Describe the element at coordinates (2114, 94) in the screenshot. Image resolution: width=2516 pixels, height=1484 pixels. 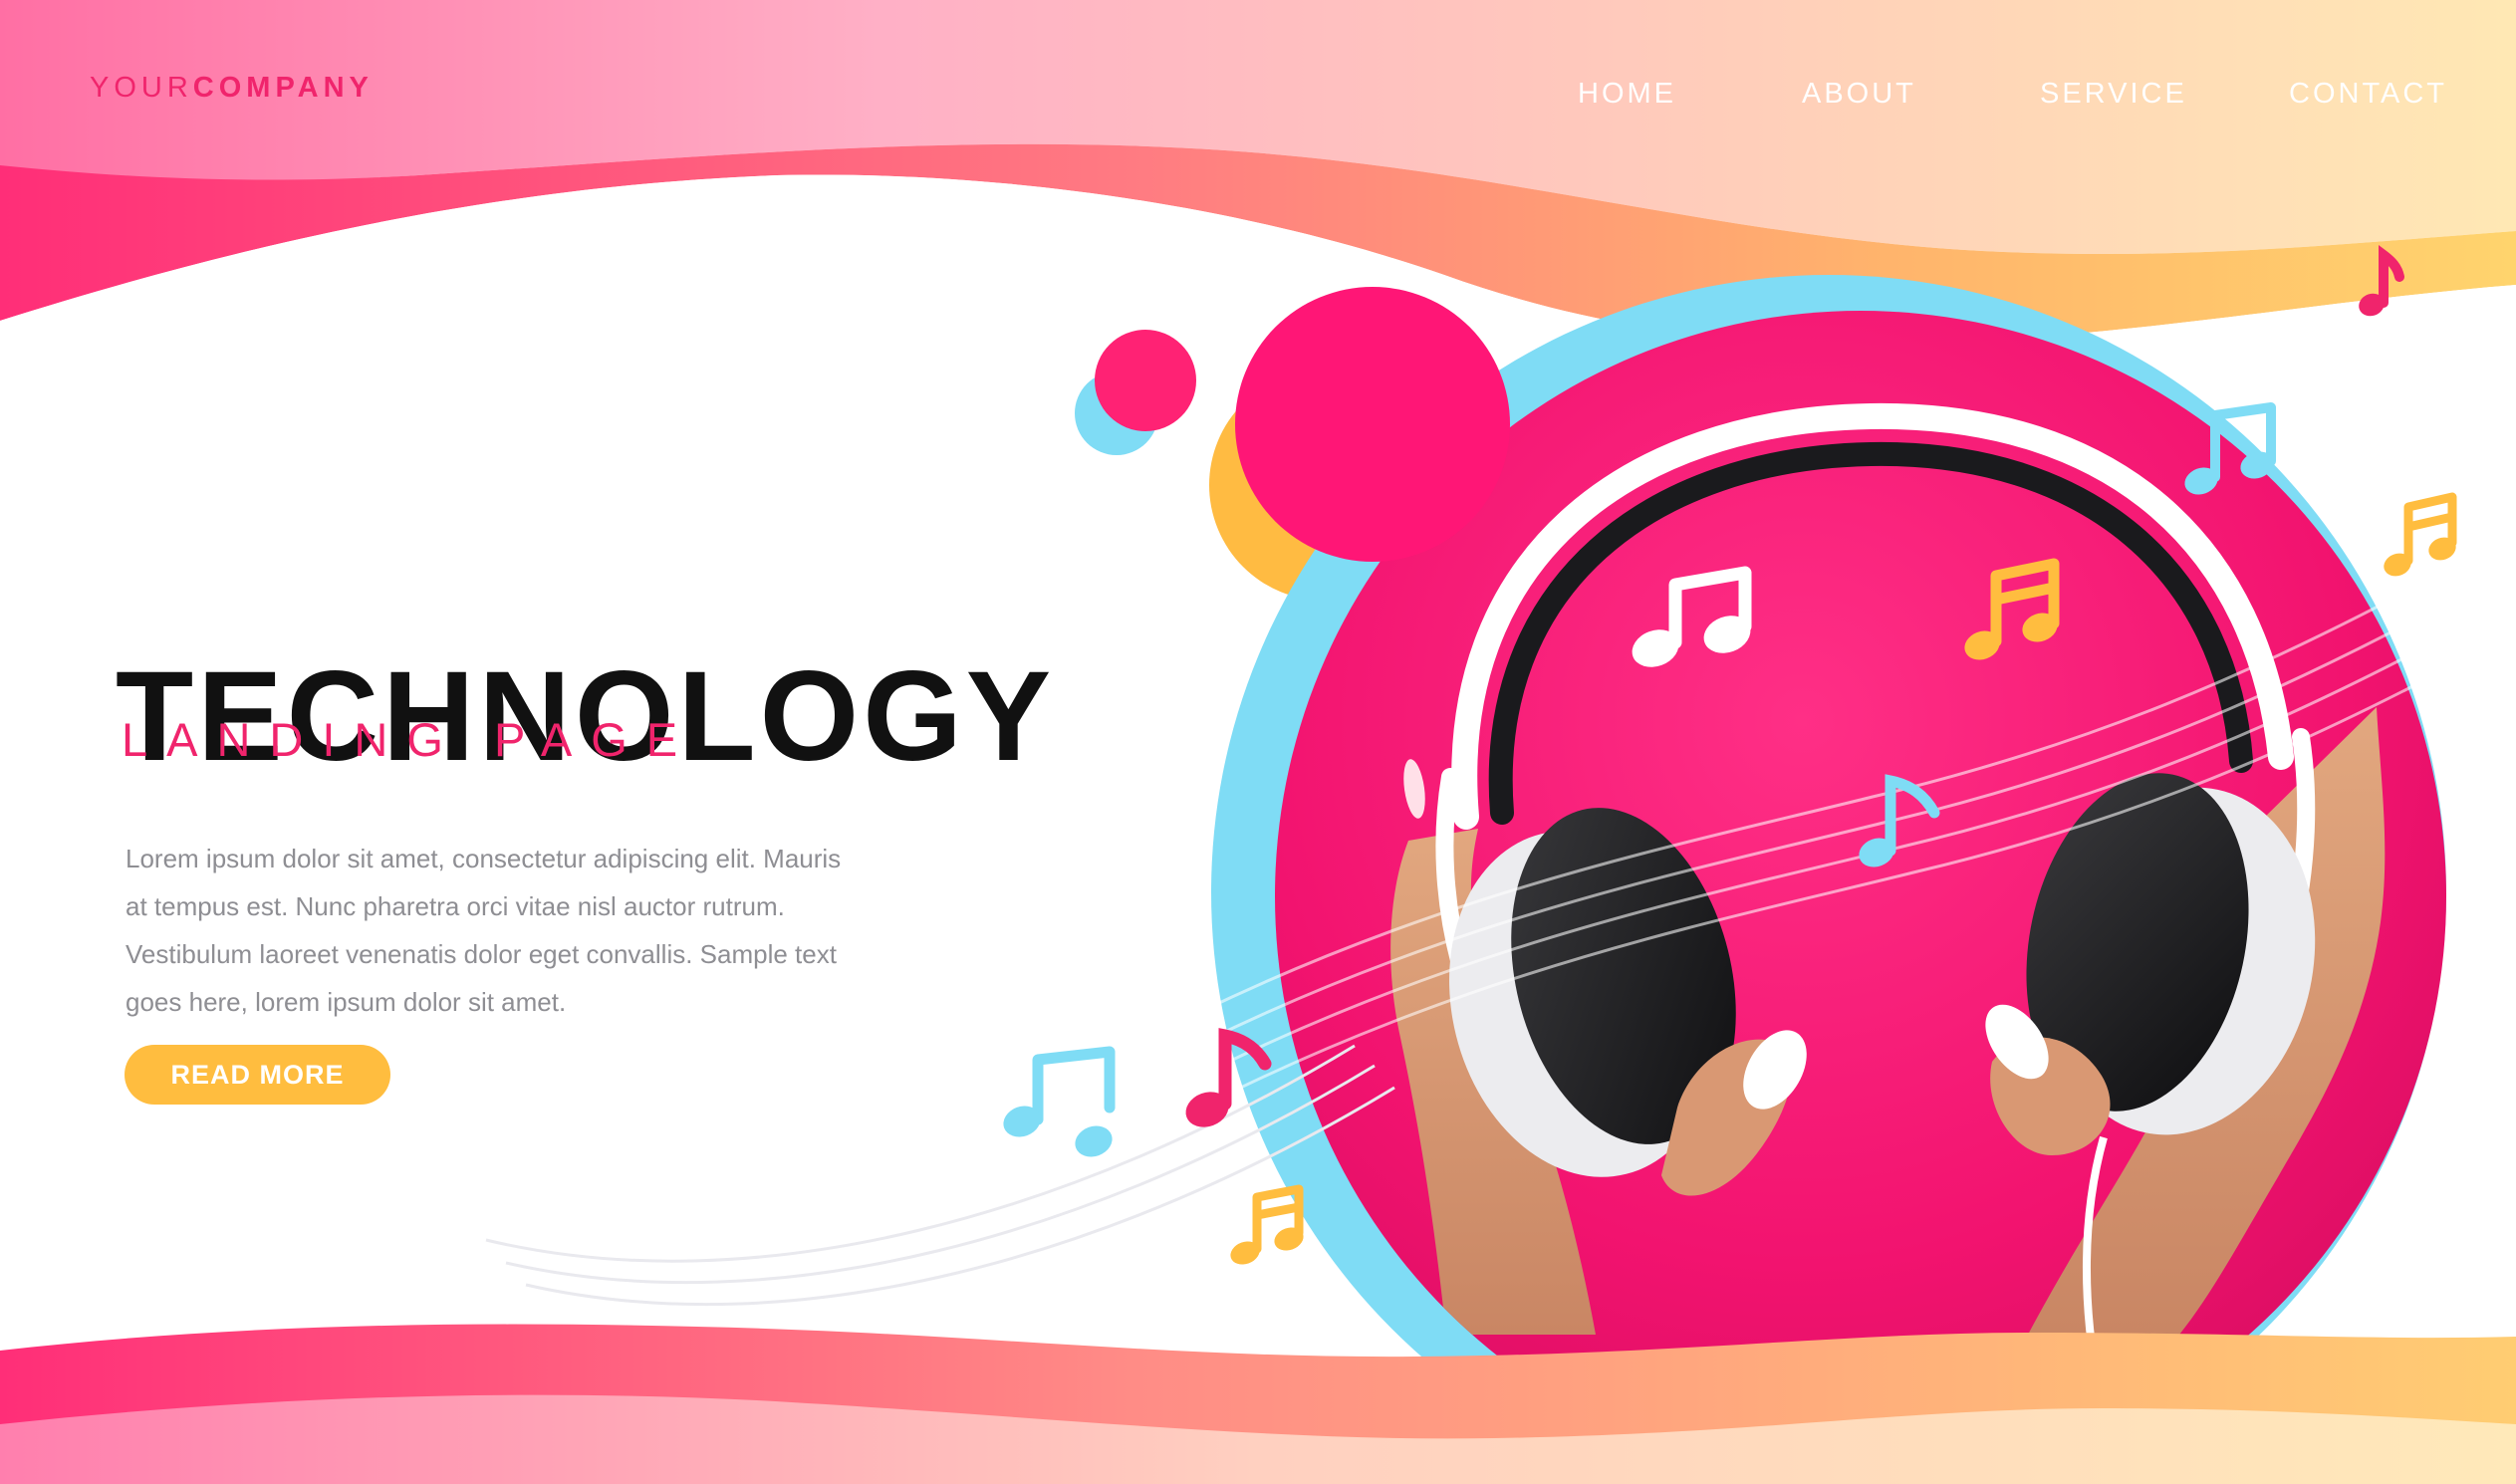
I see `nav-link-service: SERVICE` at that location.